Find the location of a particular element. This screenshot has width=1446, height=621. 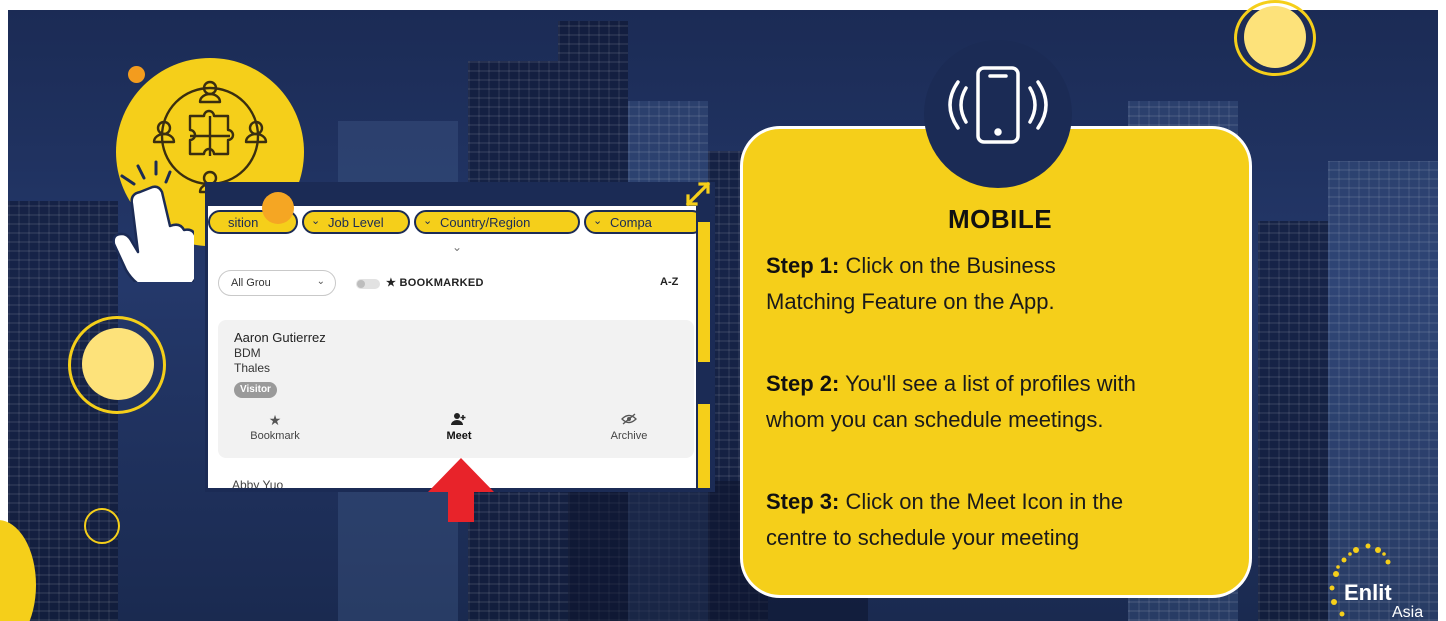

step-text: You'll see a list of profiles with is located at coordinates (987, 383).